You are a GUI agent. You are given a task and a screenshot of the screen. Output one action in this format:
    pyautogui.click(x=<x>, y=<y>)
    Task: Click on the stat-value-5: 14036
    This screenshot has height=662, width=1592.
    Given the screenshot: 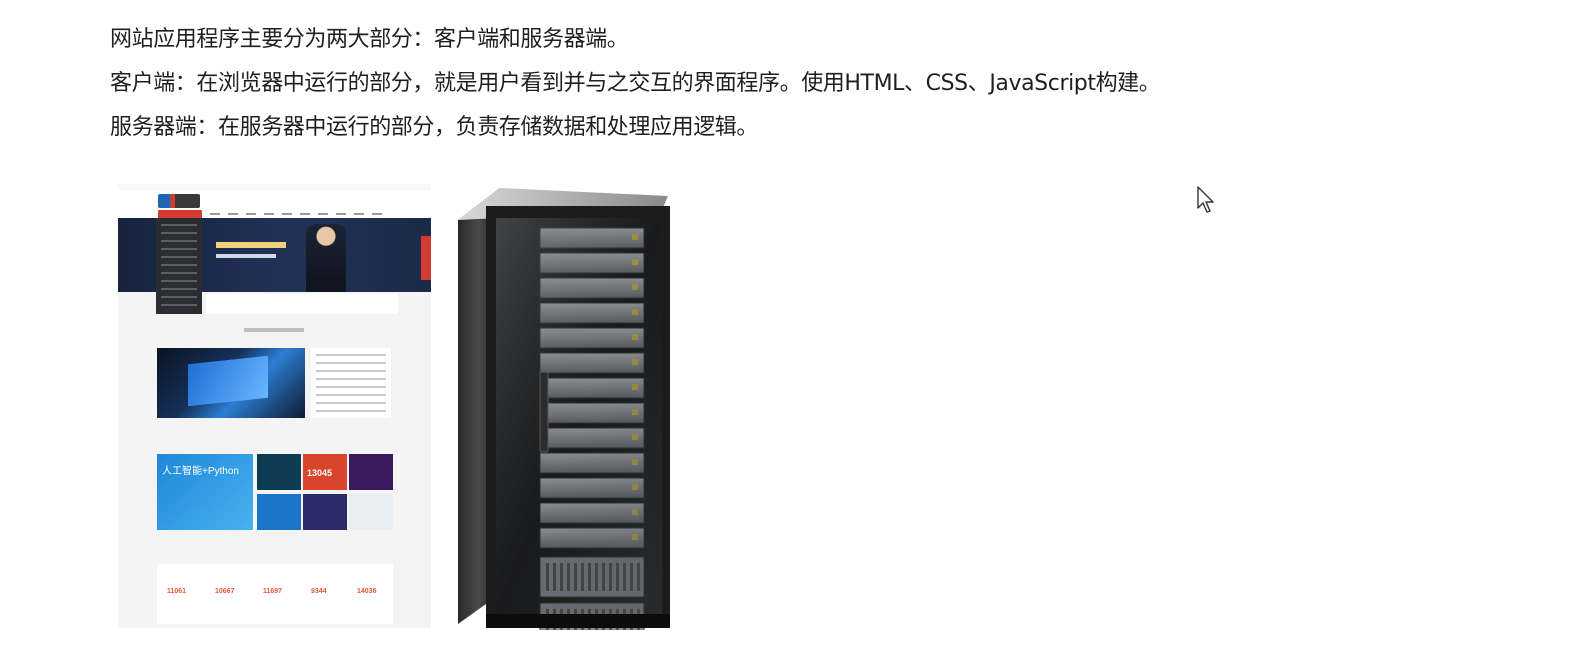 What is the action you would take?
    pyautogui.click(x=367, y=591)
    